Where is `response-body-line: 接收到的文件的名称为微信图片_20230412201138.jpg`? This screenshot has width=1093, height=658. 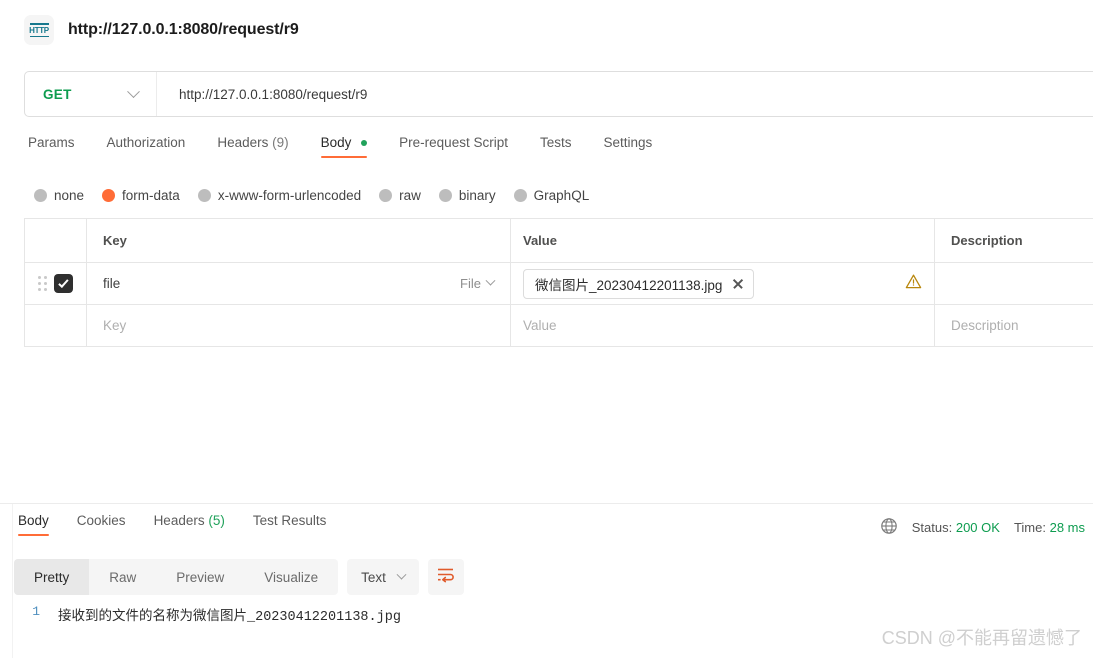
response-body-line: 接收到的文件的名称为微信图片_20230412201138.jpg is located at coordinates (229, 617).